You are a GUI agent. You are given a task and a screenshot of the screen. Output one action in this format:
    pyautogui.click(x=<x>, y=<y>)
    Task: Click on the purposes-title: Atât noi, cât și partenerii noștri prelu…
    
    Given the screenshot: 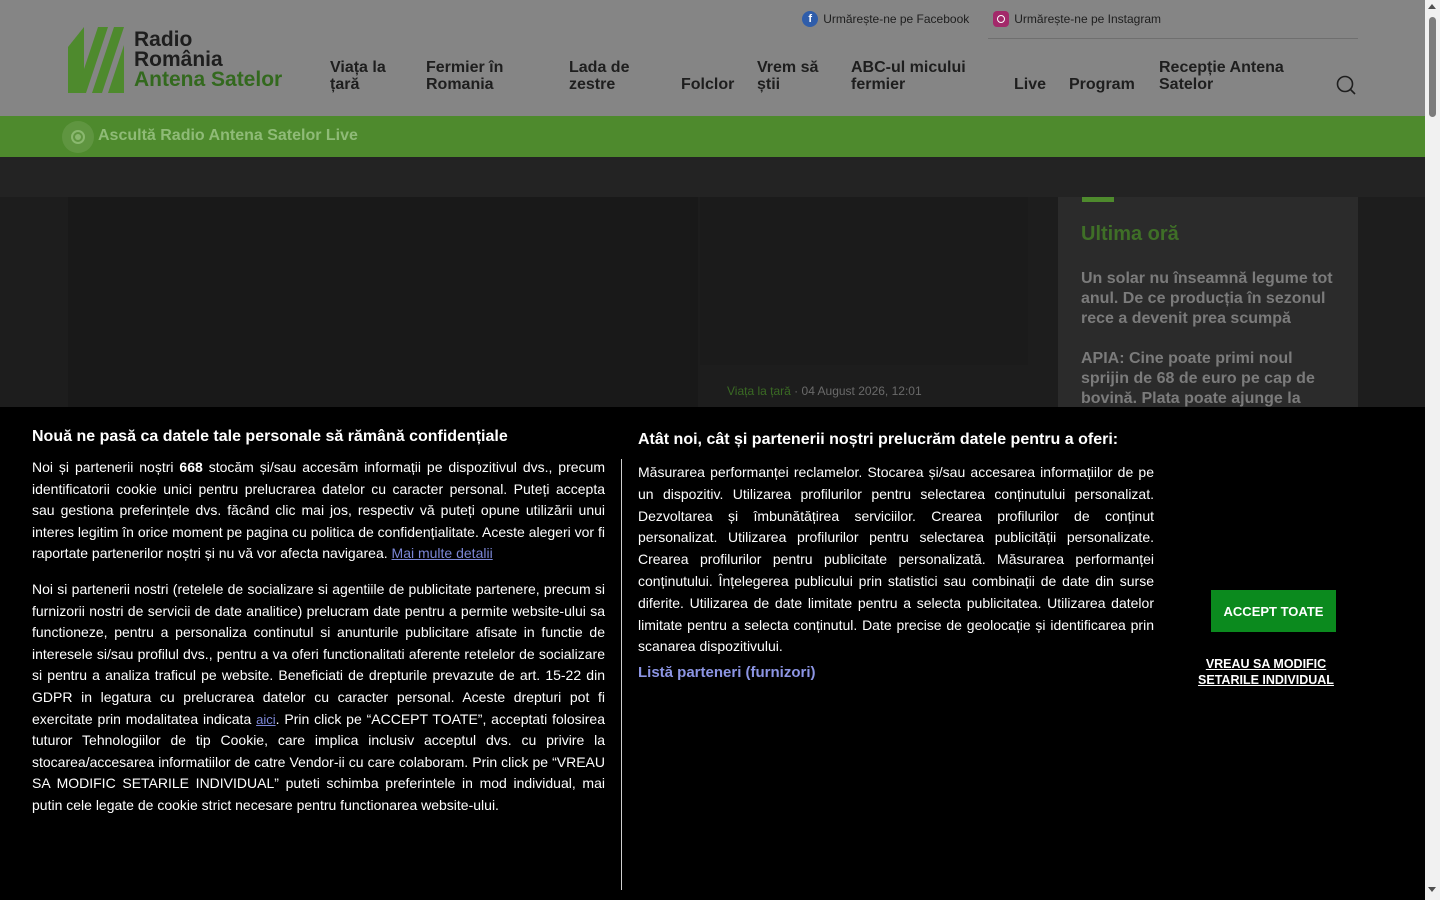 What is the action you would take?
    pyautogui.click(x=878, y=439)
    